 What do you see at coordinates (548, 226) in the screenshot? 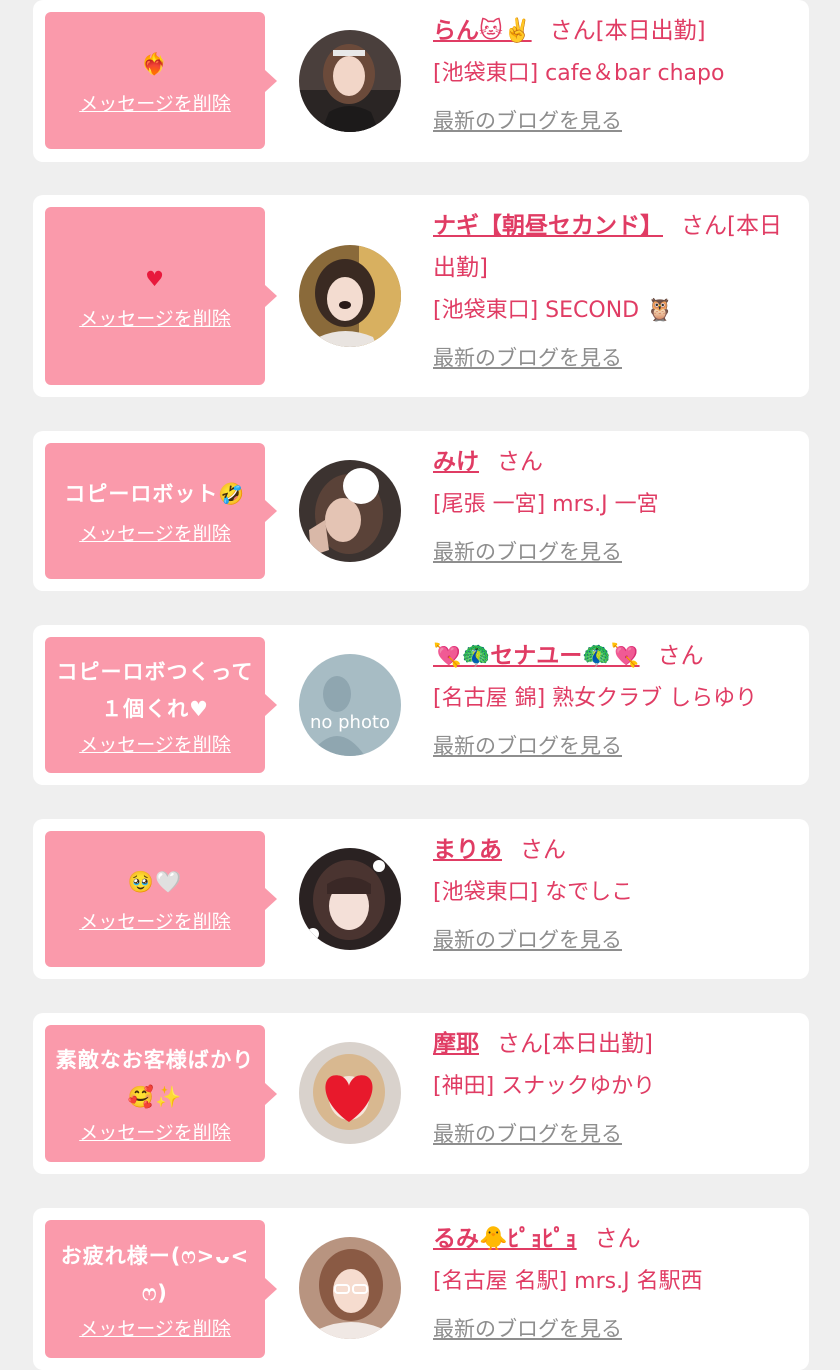
I see `sender-name-link: ナギ【朝昼セカンド】` at bounding box center [548, 226].